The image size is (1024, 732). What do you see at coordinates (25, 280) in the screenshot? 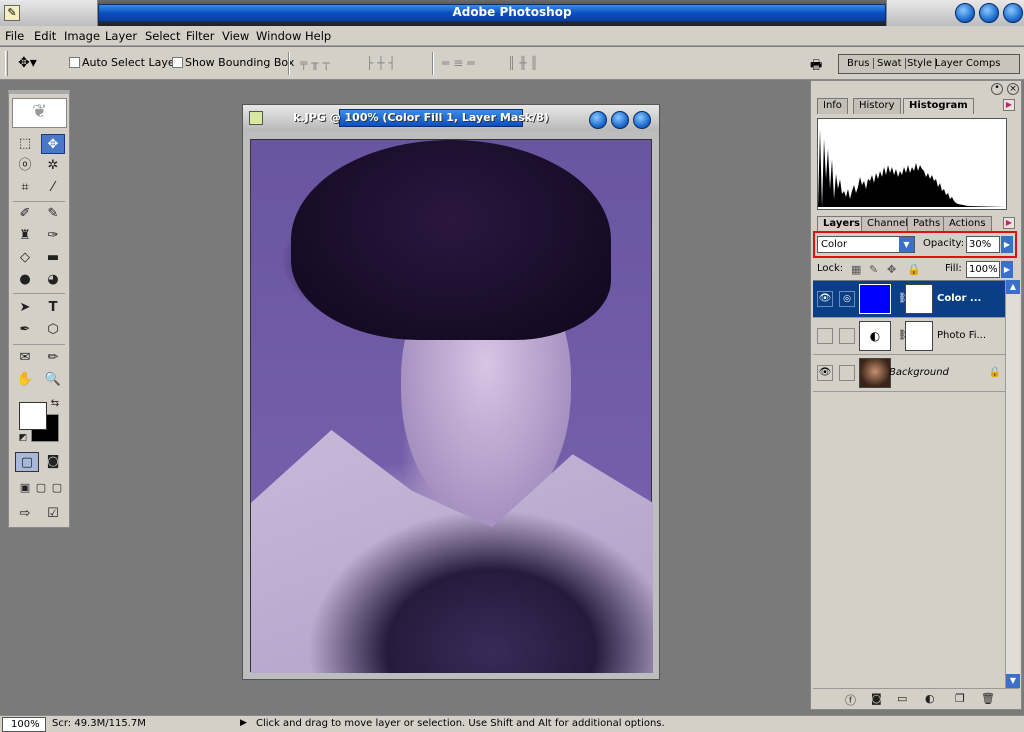
I see `blur-tool-icon: ●` at bounding box center [25, 280].